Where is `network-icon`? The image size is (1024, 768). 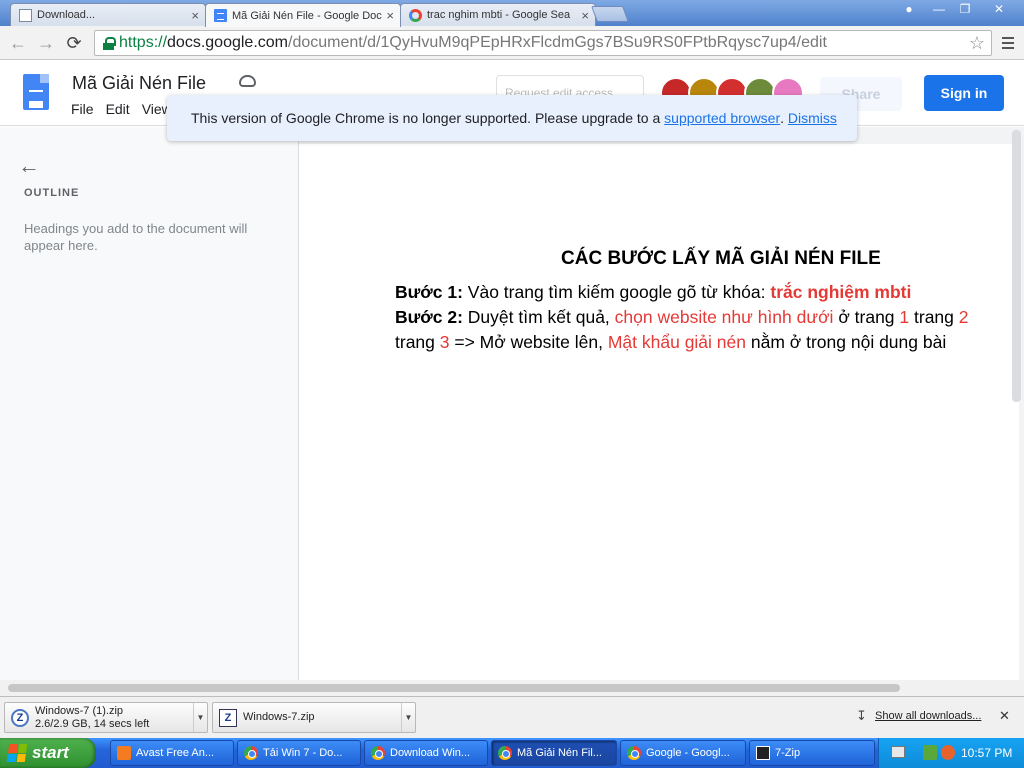
network-icon is located at coordinates (930, 752).